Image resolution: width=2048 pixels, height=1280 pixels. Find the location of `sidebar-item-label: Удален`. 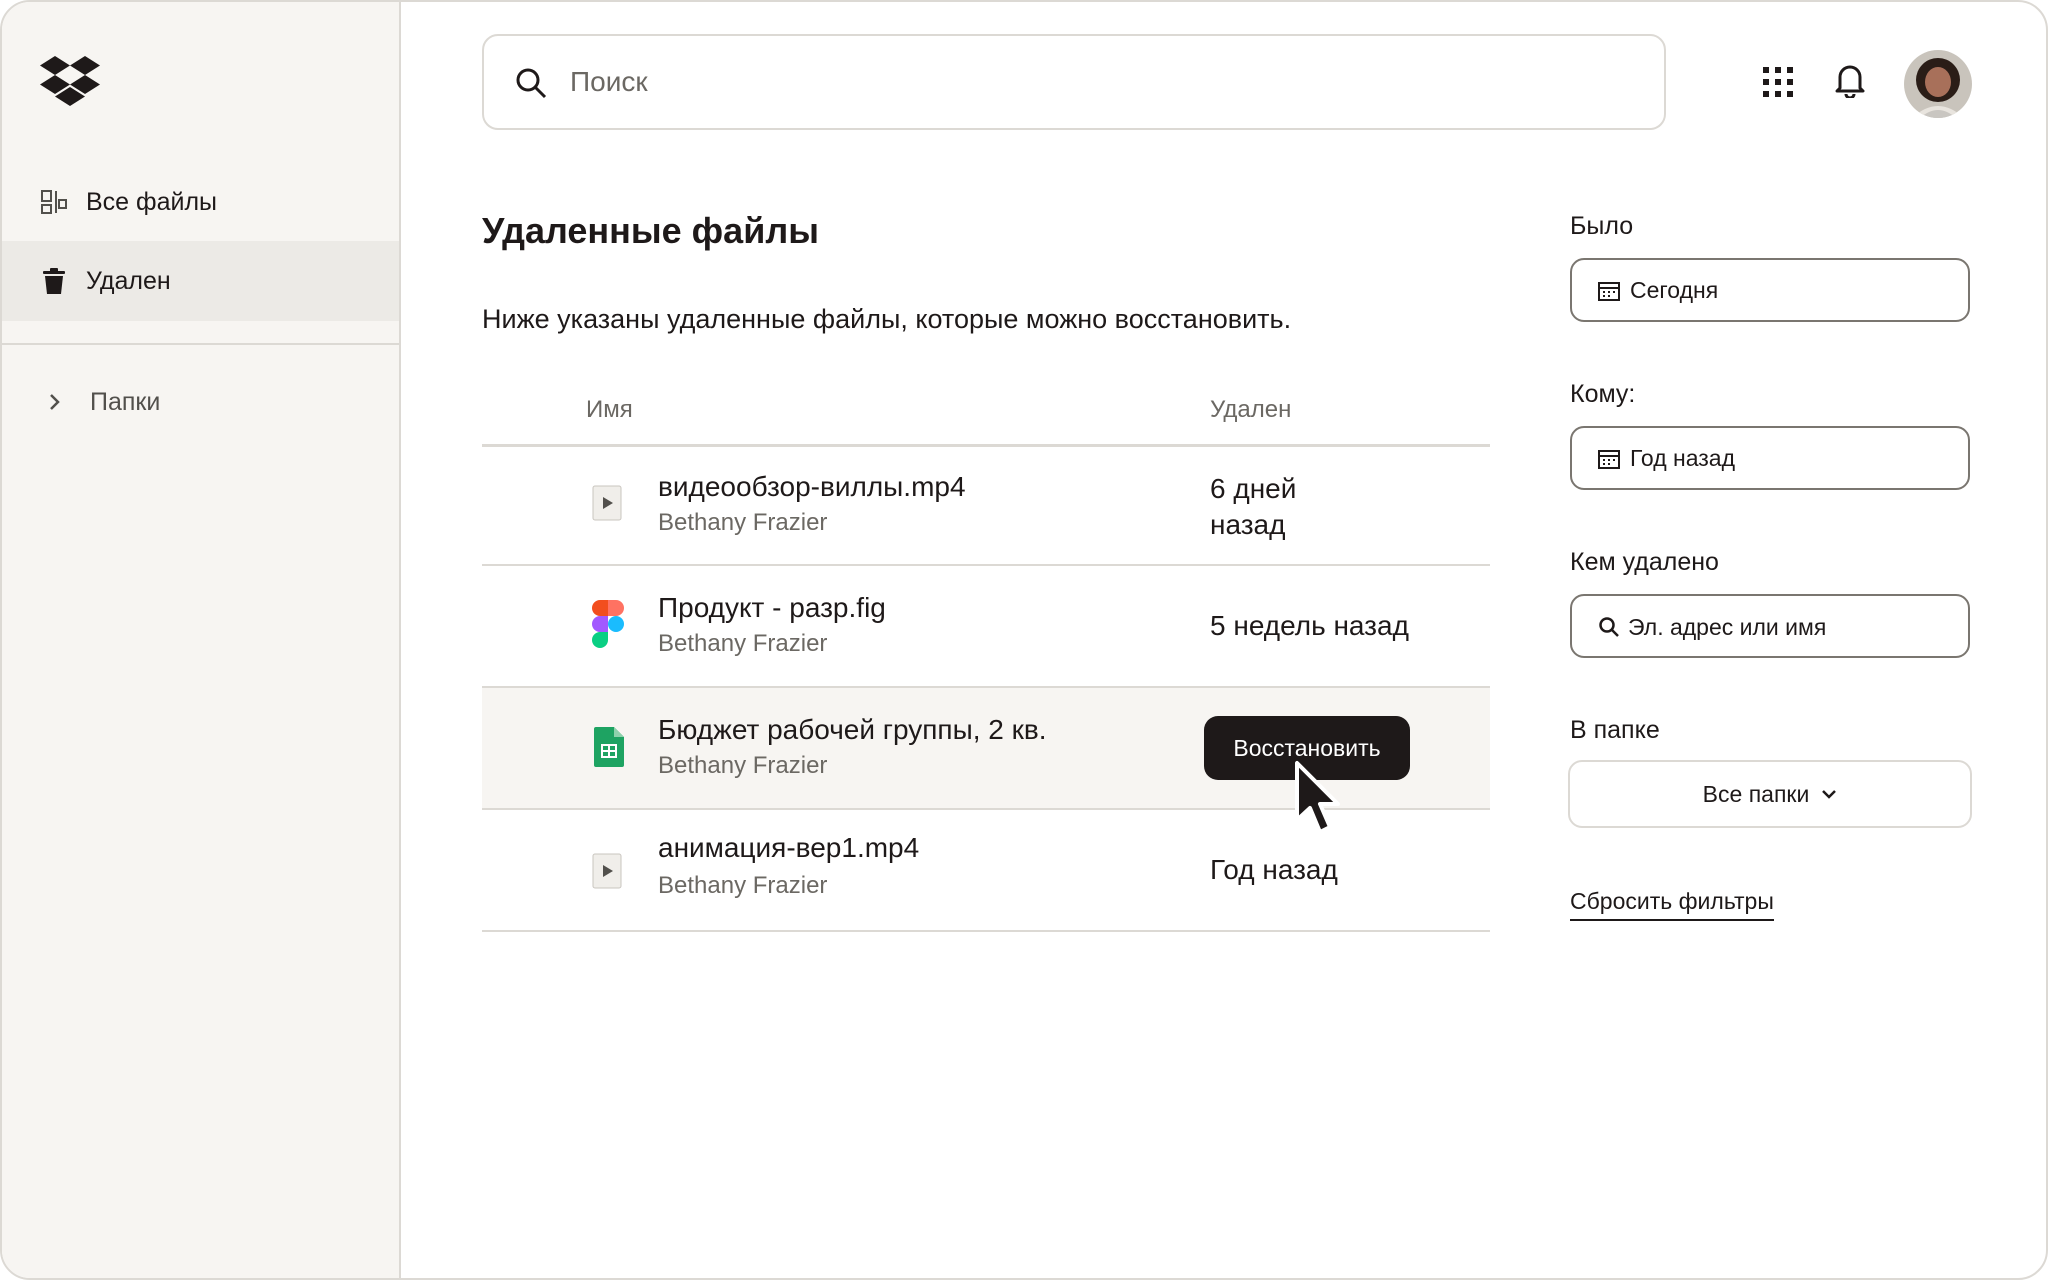

sidebar-item-label: Удален is located at coordinates (128, 280).